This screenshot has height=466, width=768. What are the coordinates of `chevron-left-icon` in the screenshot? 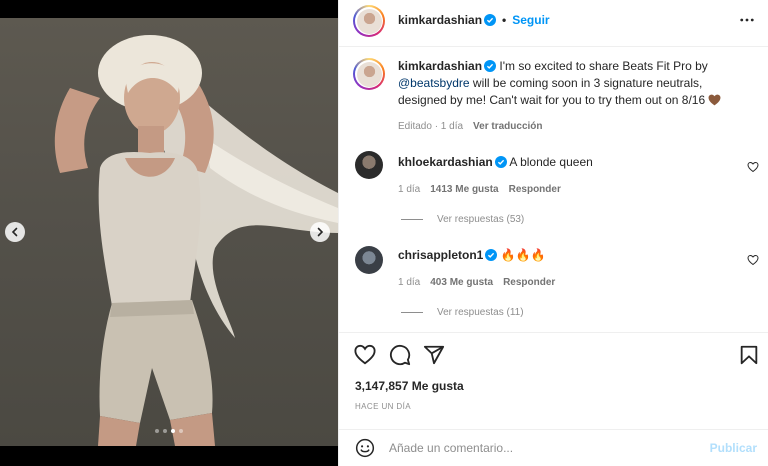 It's located at (14, 232).